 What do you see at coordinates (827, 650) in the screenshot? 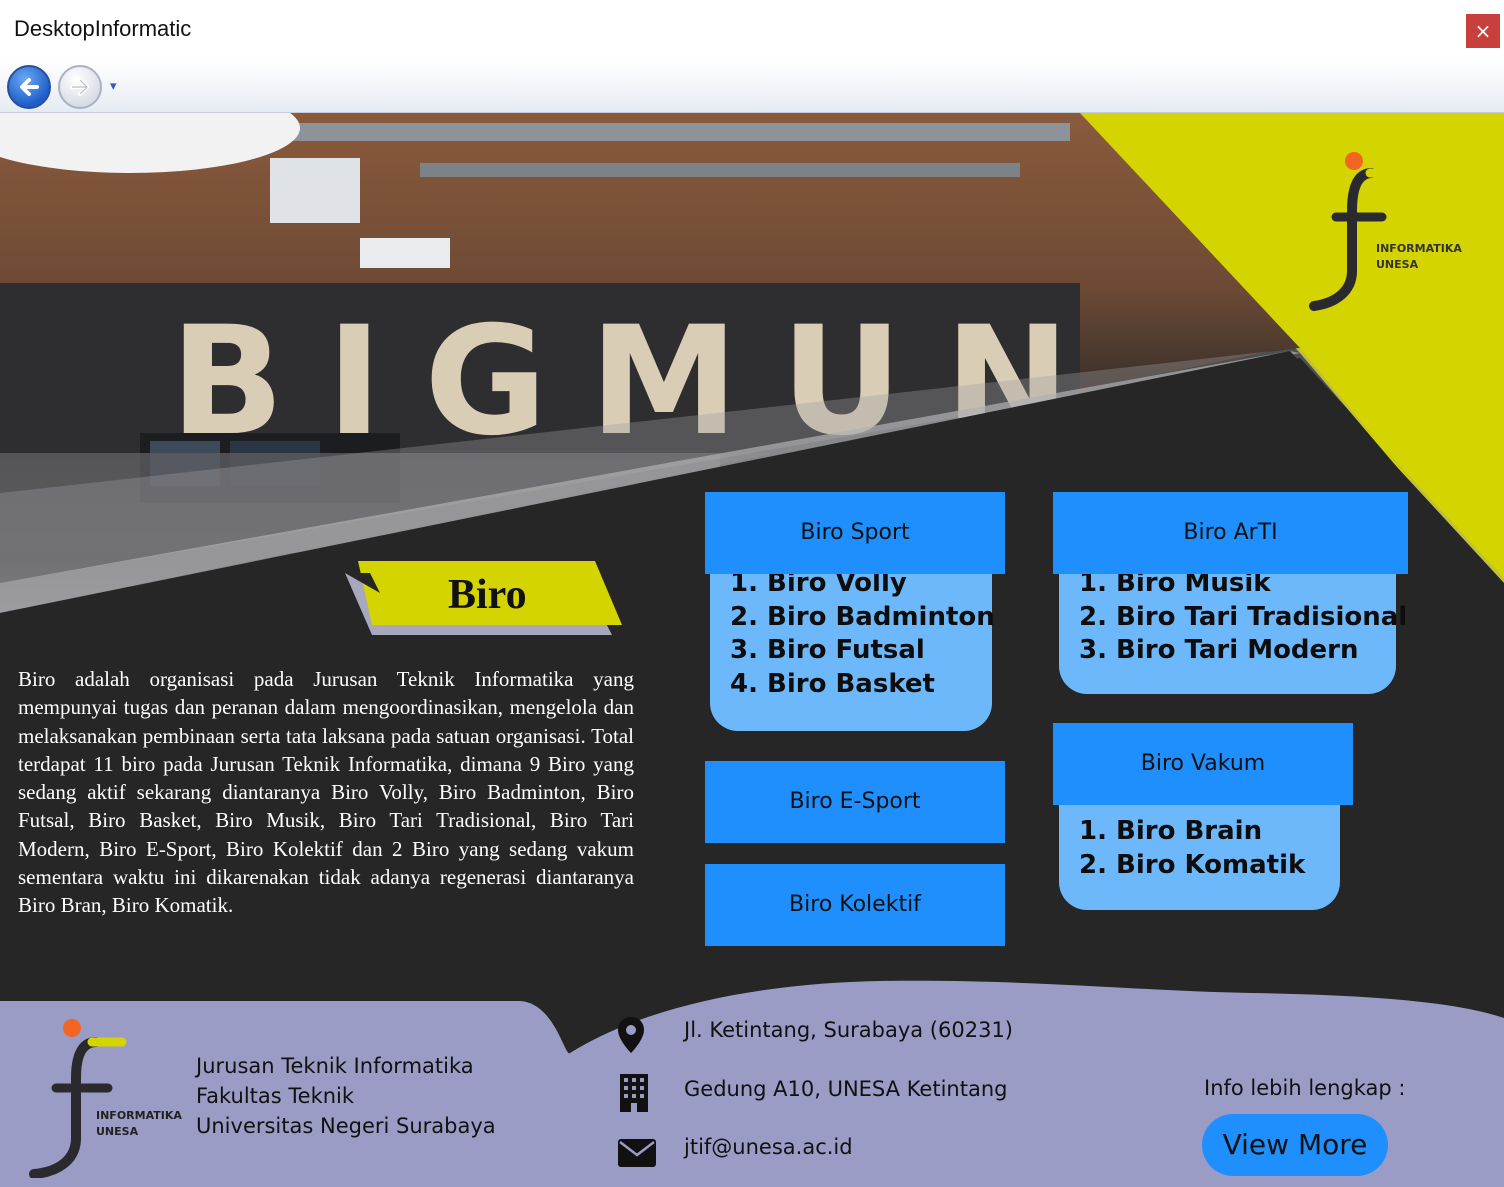
I see `list-item: 3. Biro Futsal` at bounding box center [827, 650].